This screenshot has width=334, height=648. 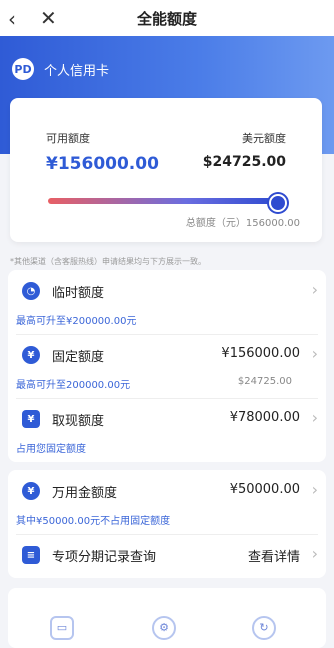 I want to click on back-arrow-icon: ‹, so click(x=12, y=19).